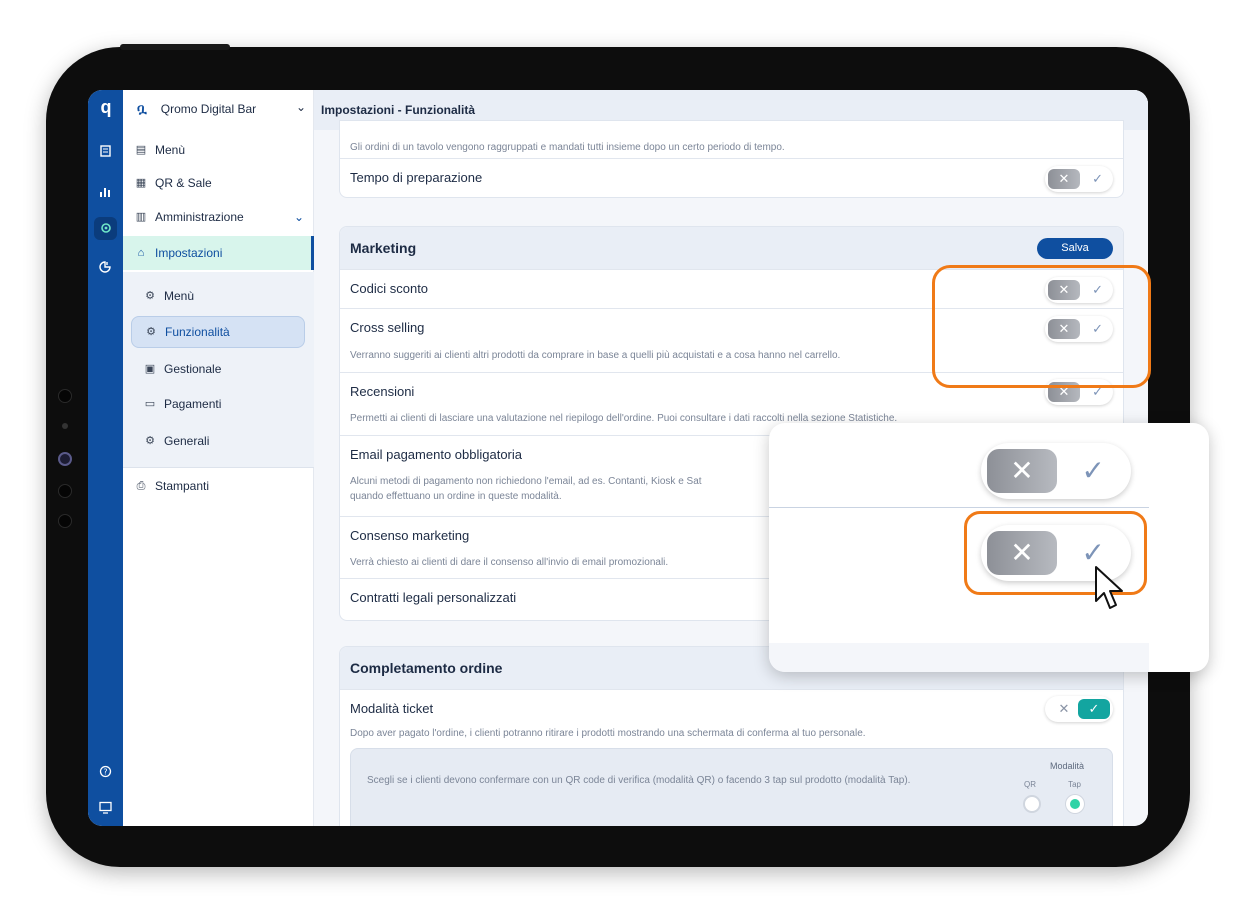 The image size is (1240, 919). What do you see at coordinates (731, 248) in the screenshot?
I see `marketing-header: Marketing Salva` at bounding box center [731, 248].